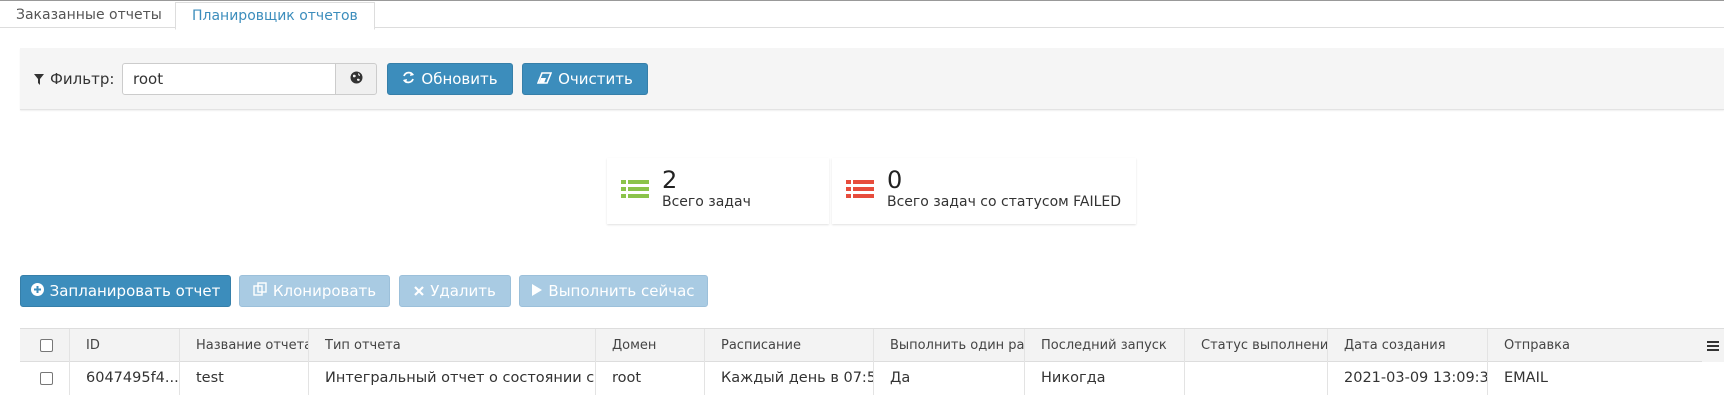 The width and height of the screenshot is (1724, 395). I want to click on column-header-id: ID, so click(125, 345).